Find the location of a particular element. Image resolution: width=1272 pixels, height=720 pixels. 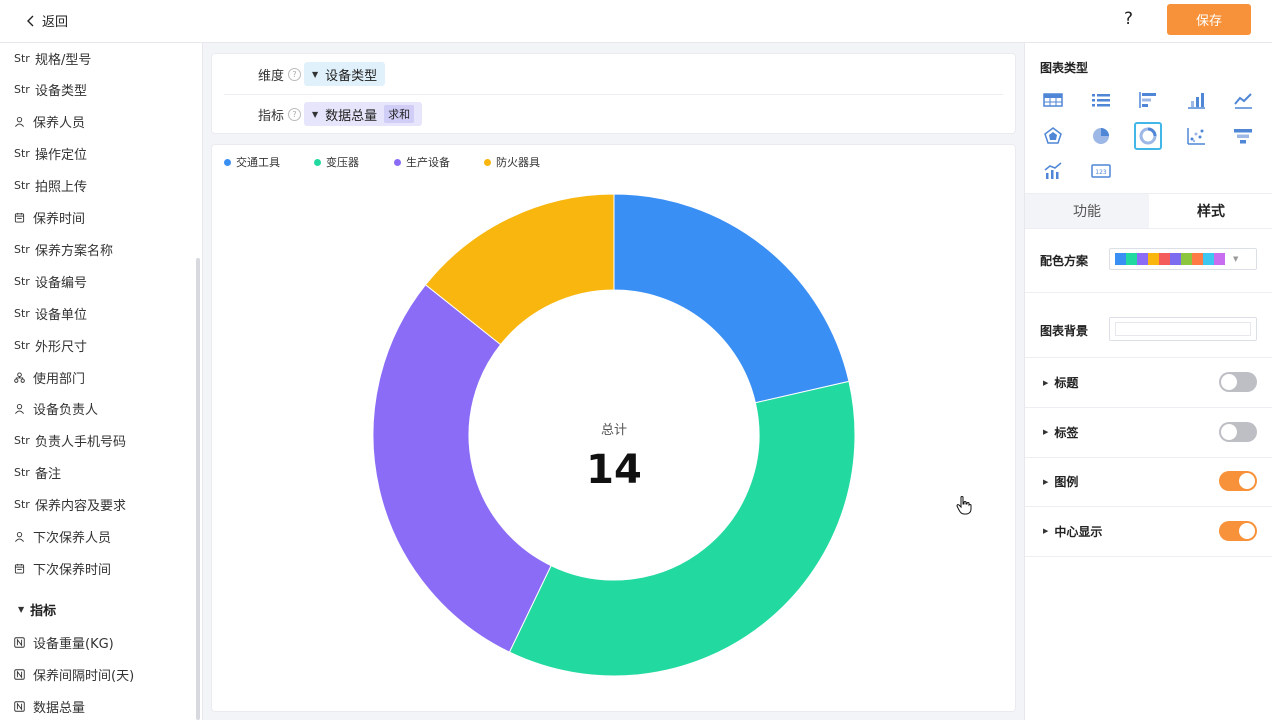

toggle-knob is located at coordinates (1229, 431).